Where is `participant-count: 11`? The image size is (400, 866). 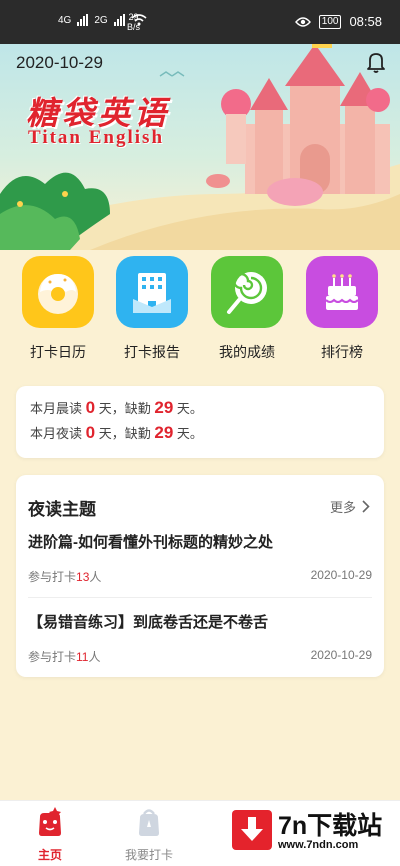 participant-count: 11 is located at coordinates (82, 657).